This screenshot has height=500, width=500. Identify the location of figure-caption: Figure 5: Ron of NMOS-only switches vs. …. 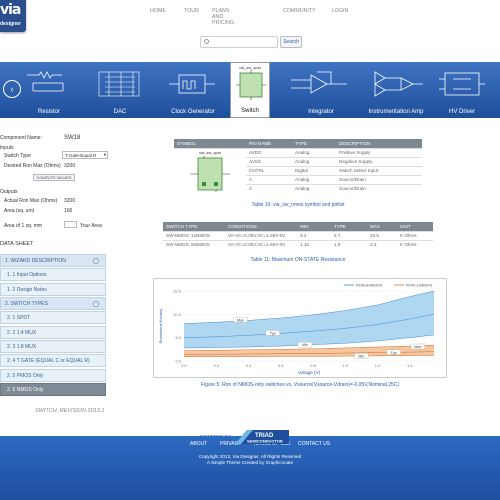
(300, 385).